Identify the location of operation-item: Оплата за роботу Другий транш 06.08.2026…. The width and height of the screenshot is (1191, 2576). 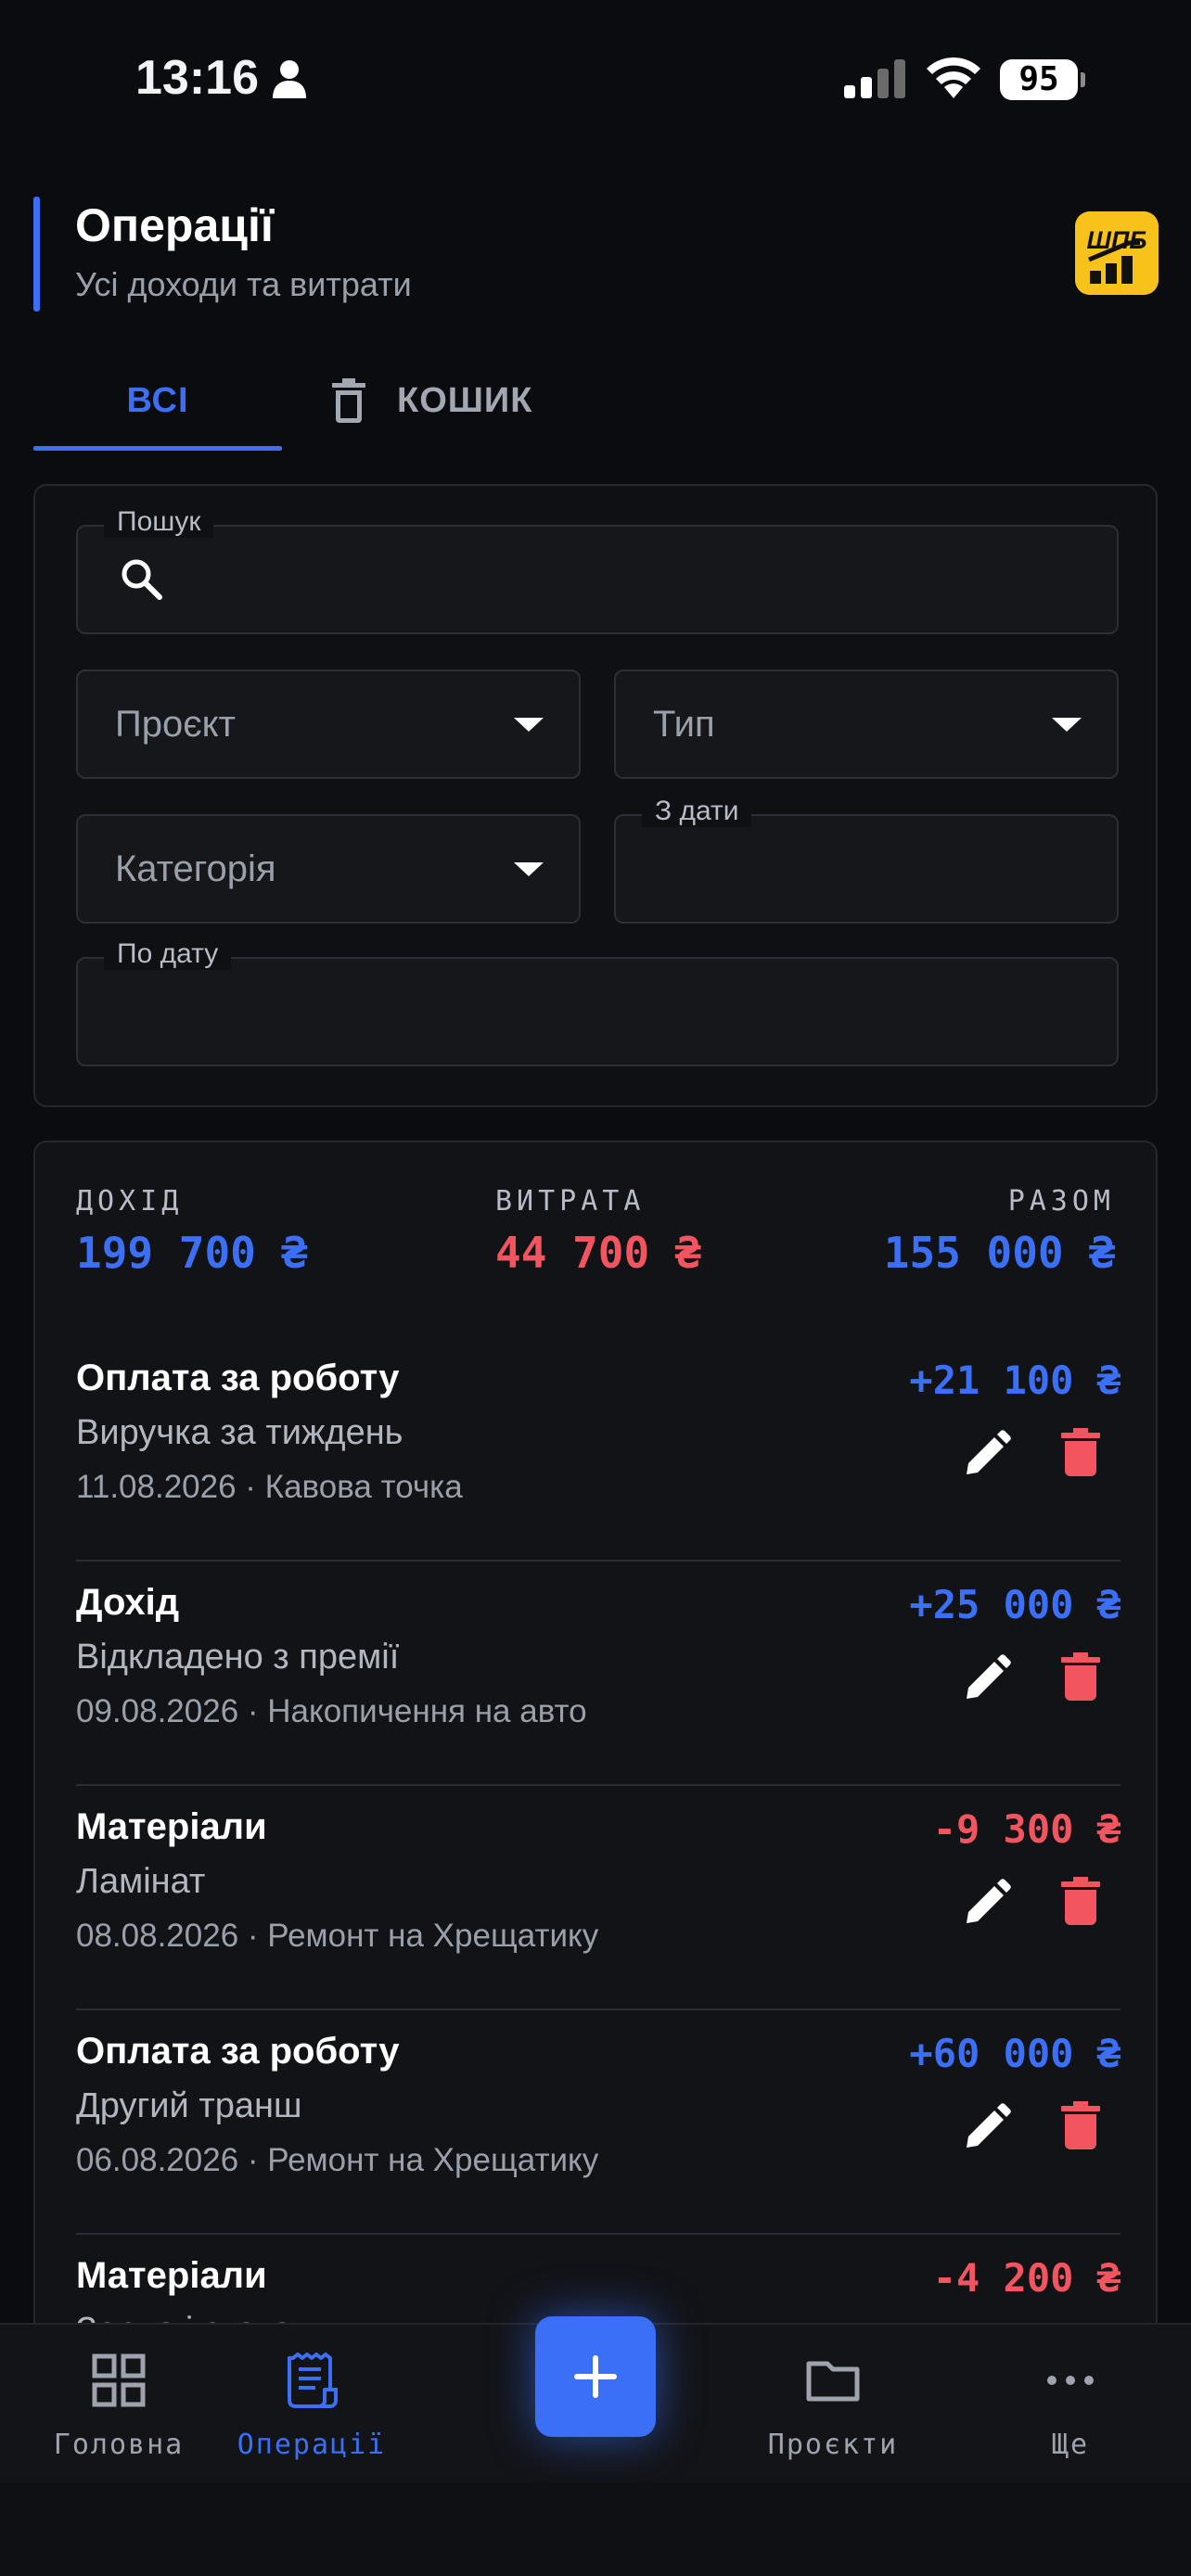
(598, 2123).